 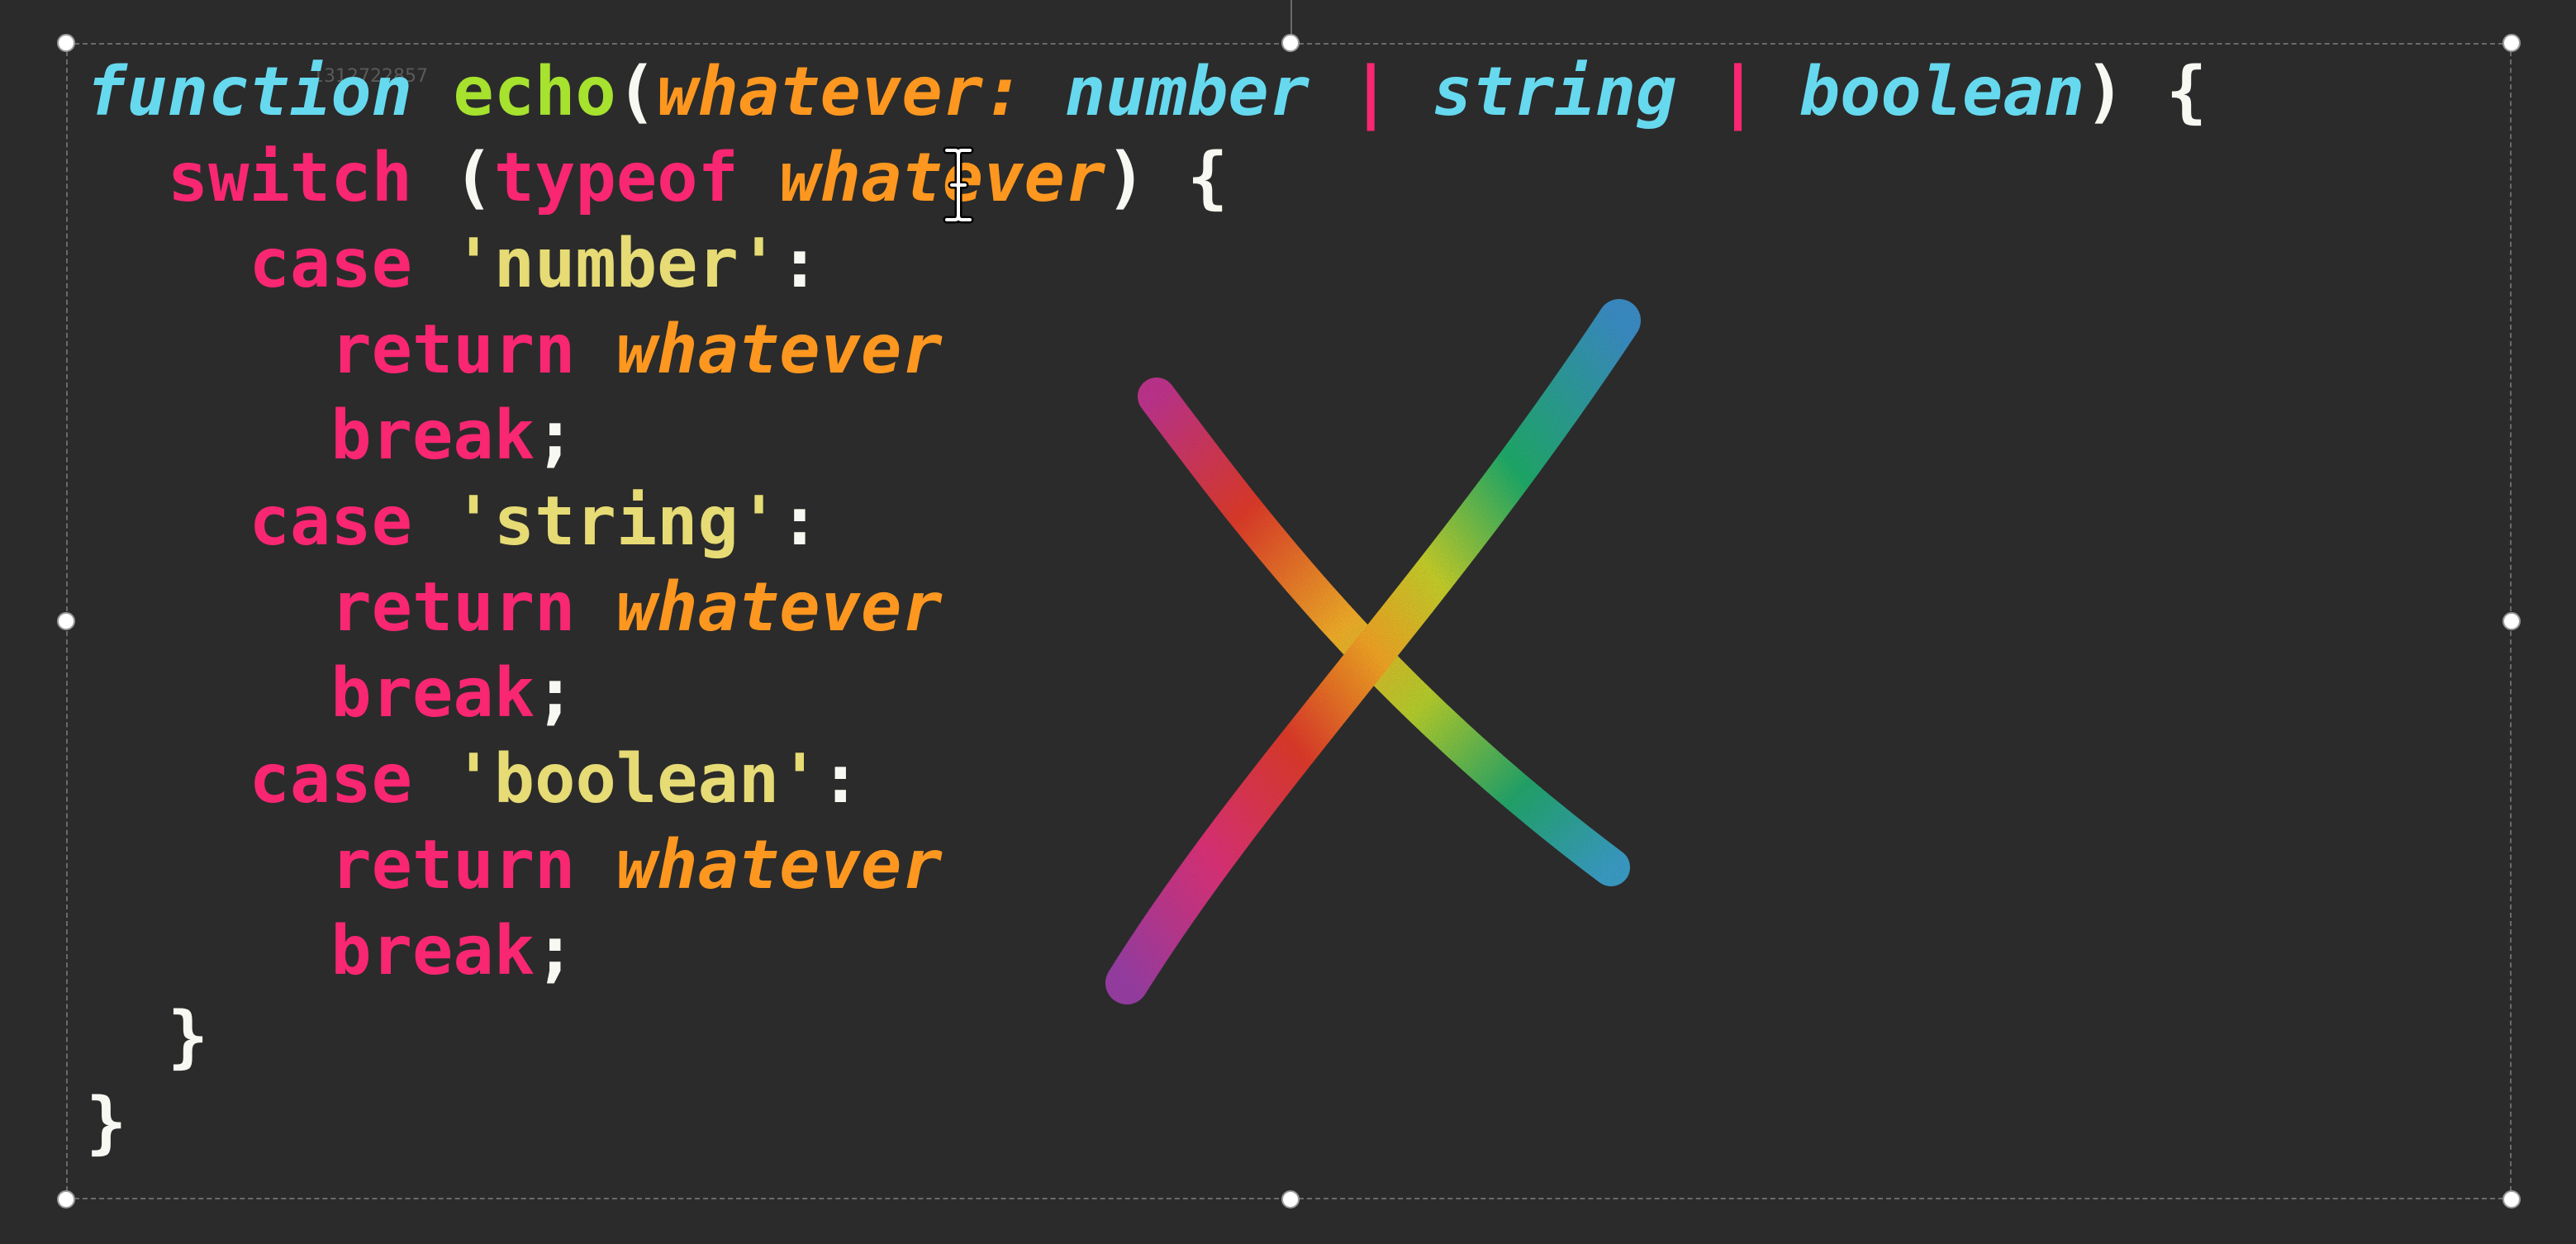 I want to click on switch-keyword: switch, so click(x=289, y=178).